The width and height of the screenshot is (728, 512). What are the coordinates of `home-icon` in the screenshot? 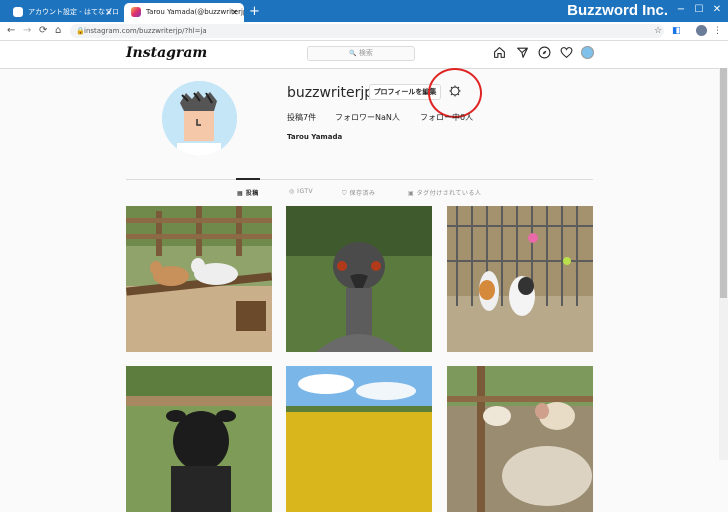 It's located at (499, 52).